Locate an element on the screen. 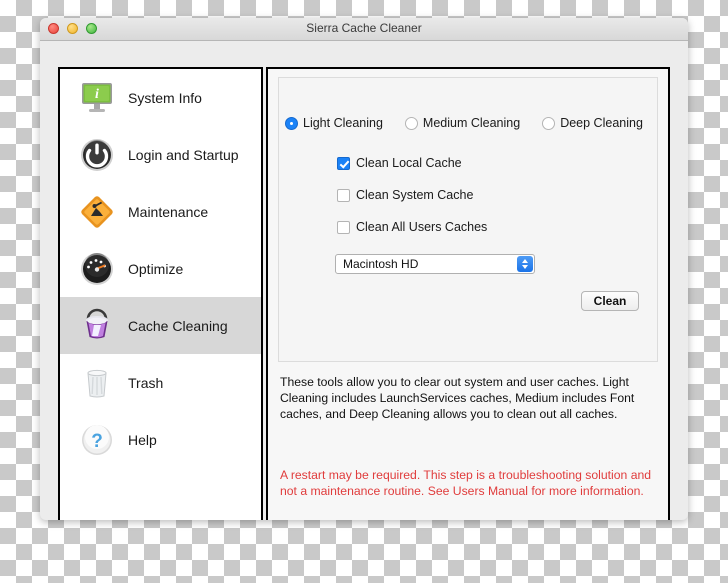  radio-indicator-medium is located at coordinates (411, 123).